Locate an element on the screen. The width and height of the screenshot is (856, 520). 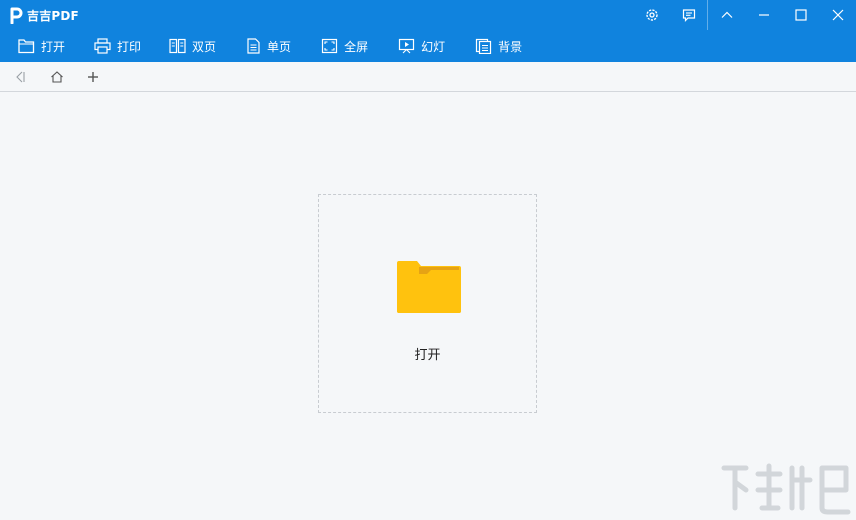
new-tab-icon is located at coordinates (93, 77).